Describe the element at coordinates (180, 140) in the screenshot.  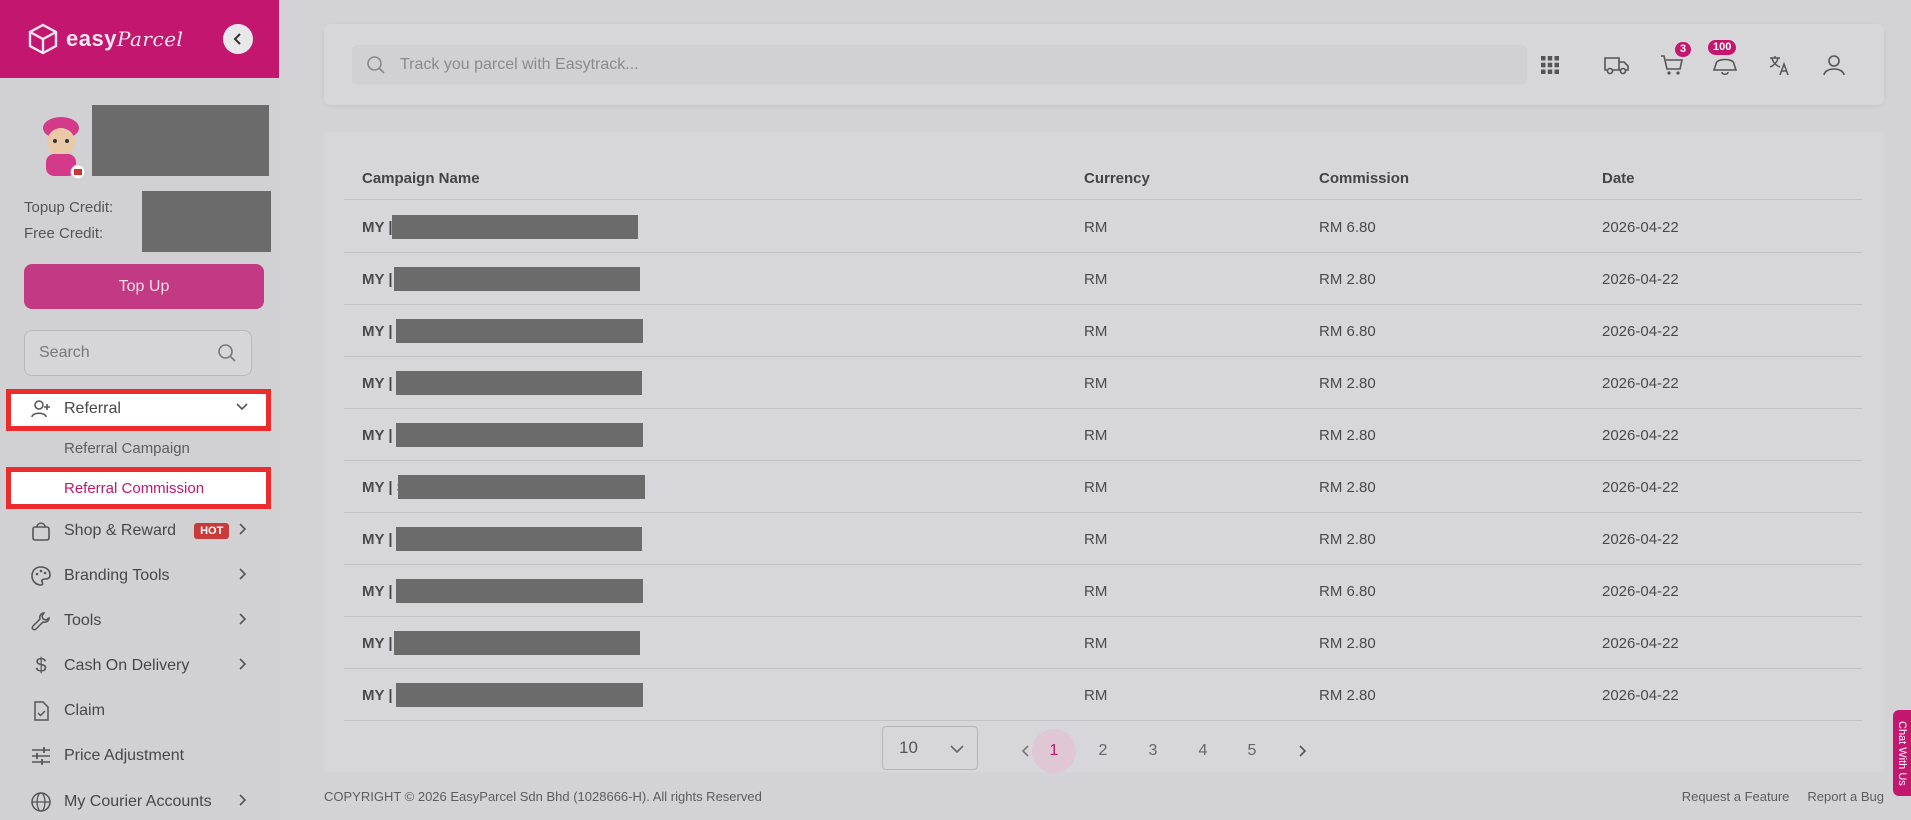
I see `redacted-username` at that location.